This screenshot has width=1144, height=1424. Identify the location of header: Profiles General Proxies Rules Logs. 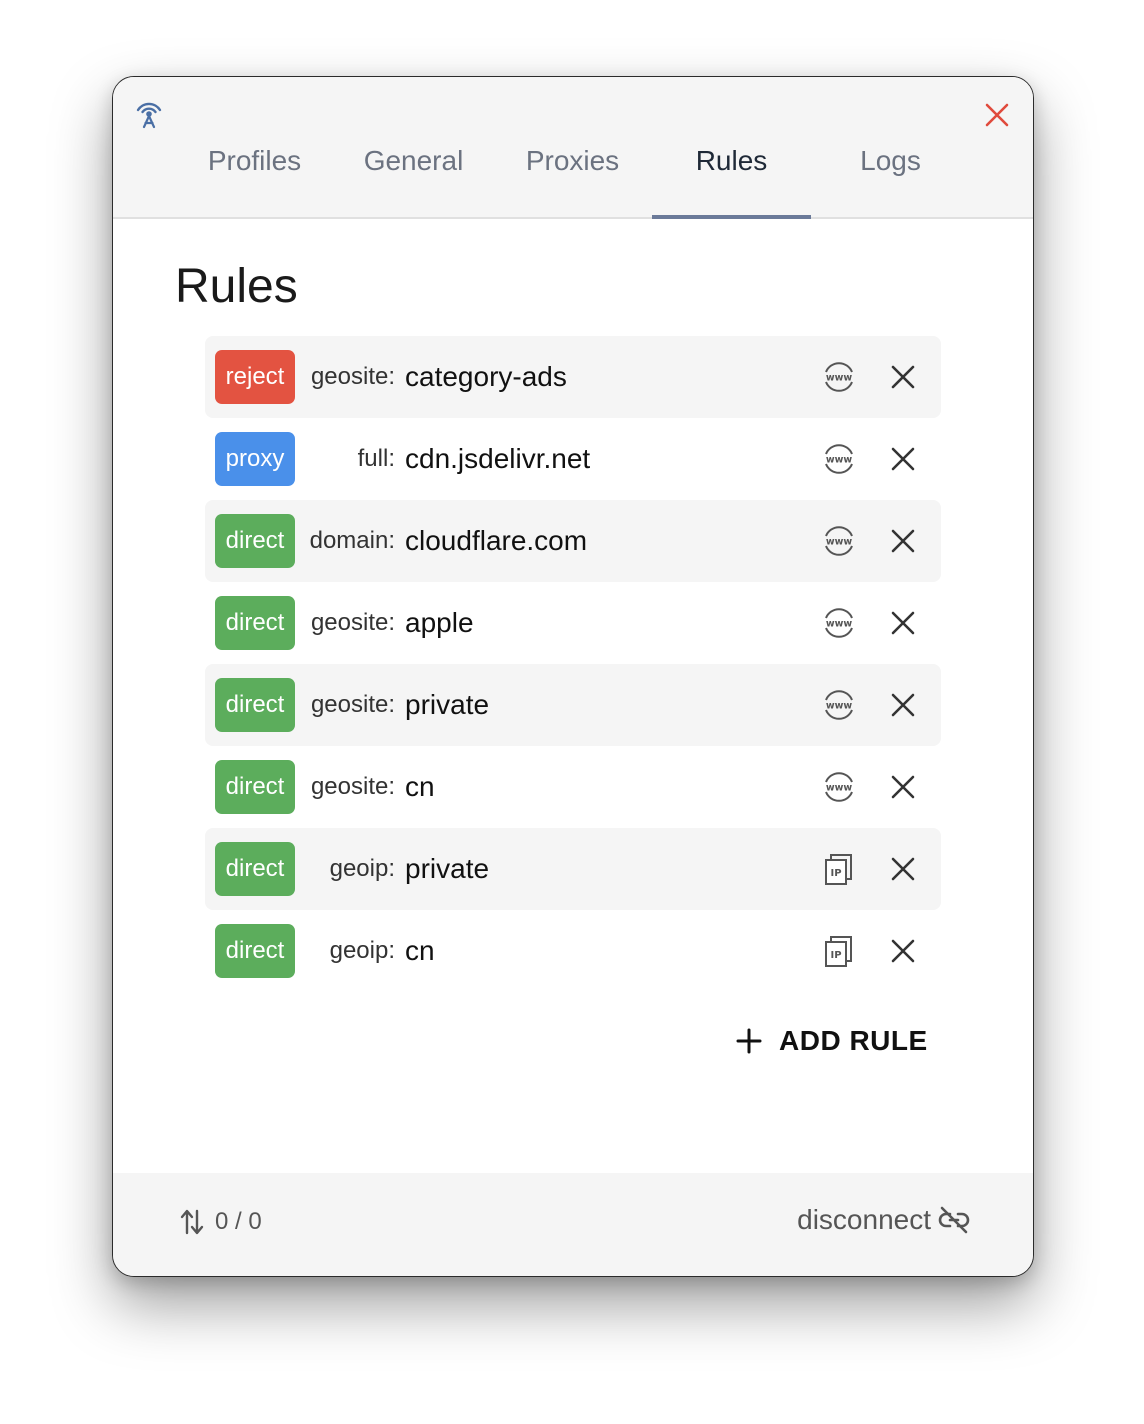
(573, 148).